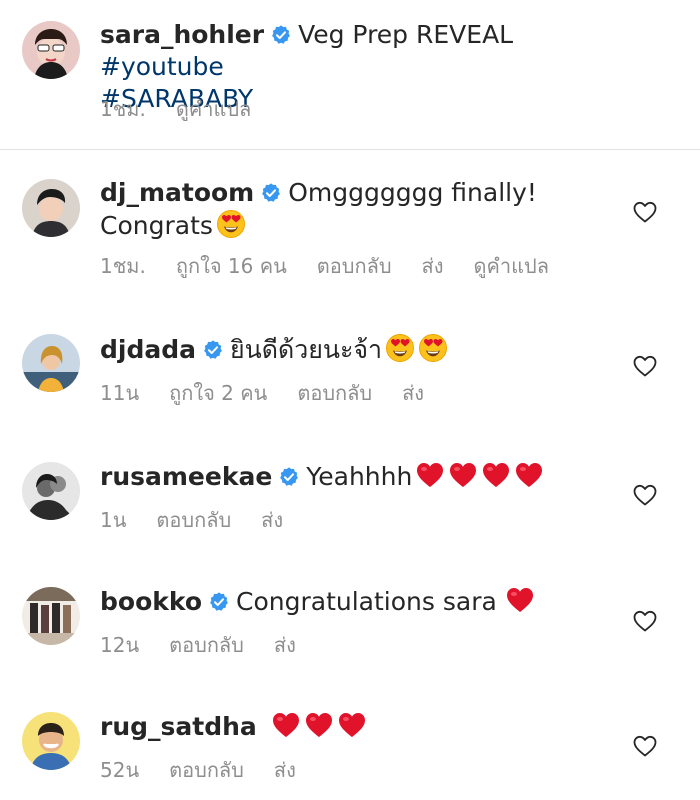  I want to click on comment-meta: 52น ตอบกลับ ส่ง, so click(213, 770).